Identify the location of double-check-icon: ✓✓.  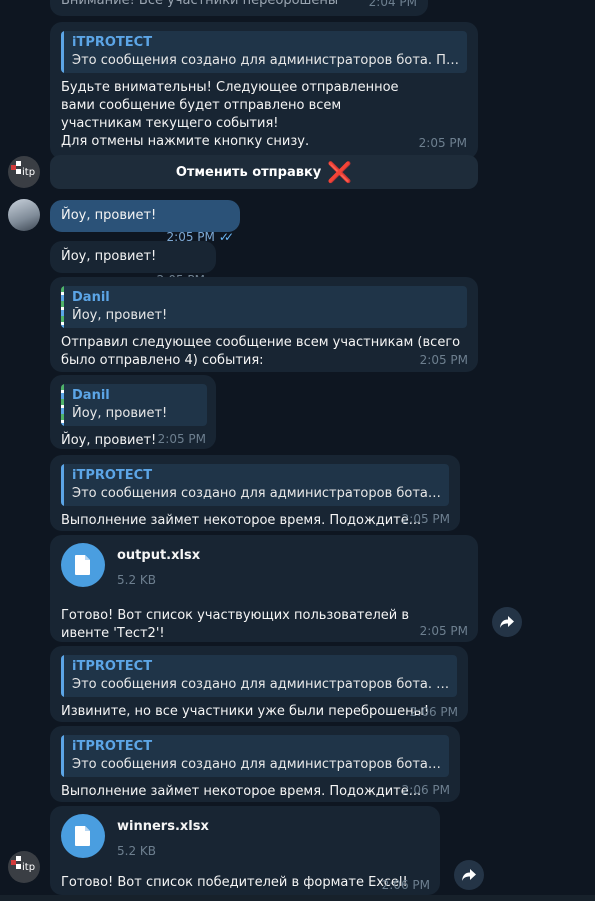
(226, 237).